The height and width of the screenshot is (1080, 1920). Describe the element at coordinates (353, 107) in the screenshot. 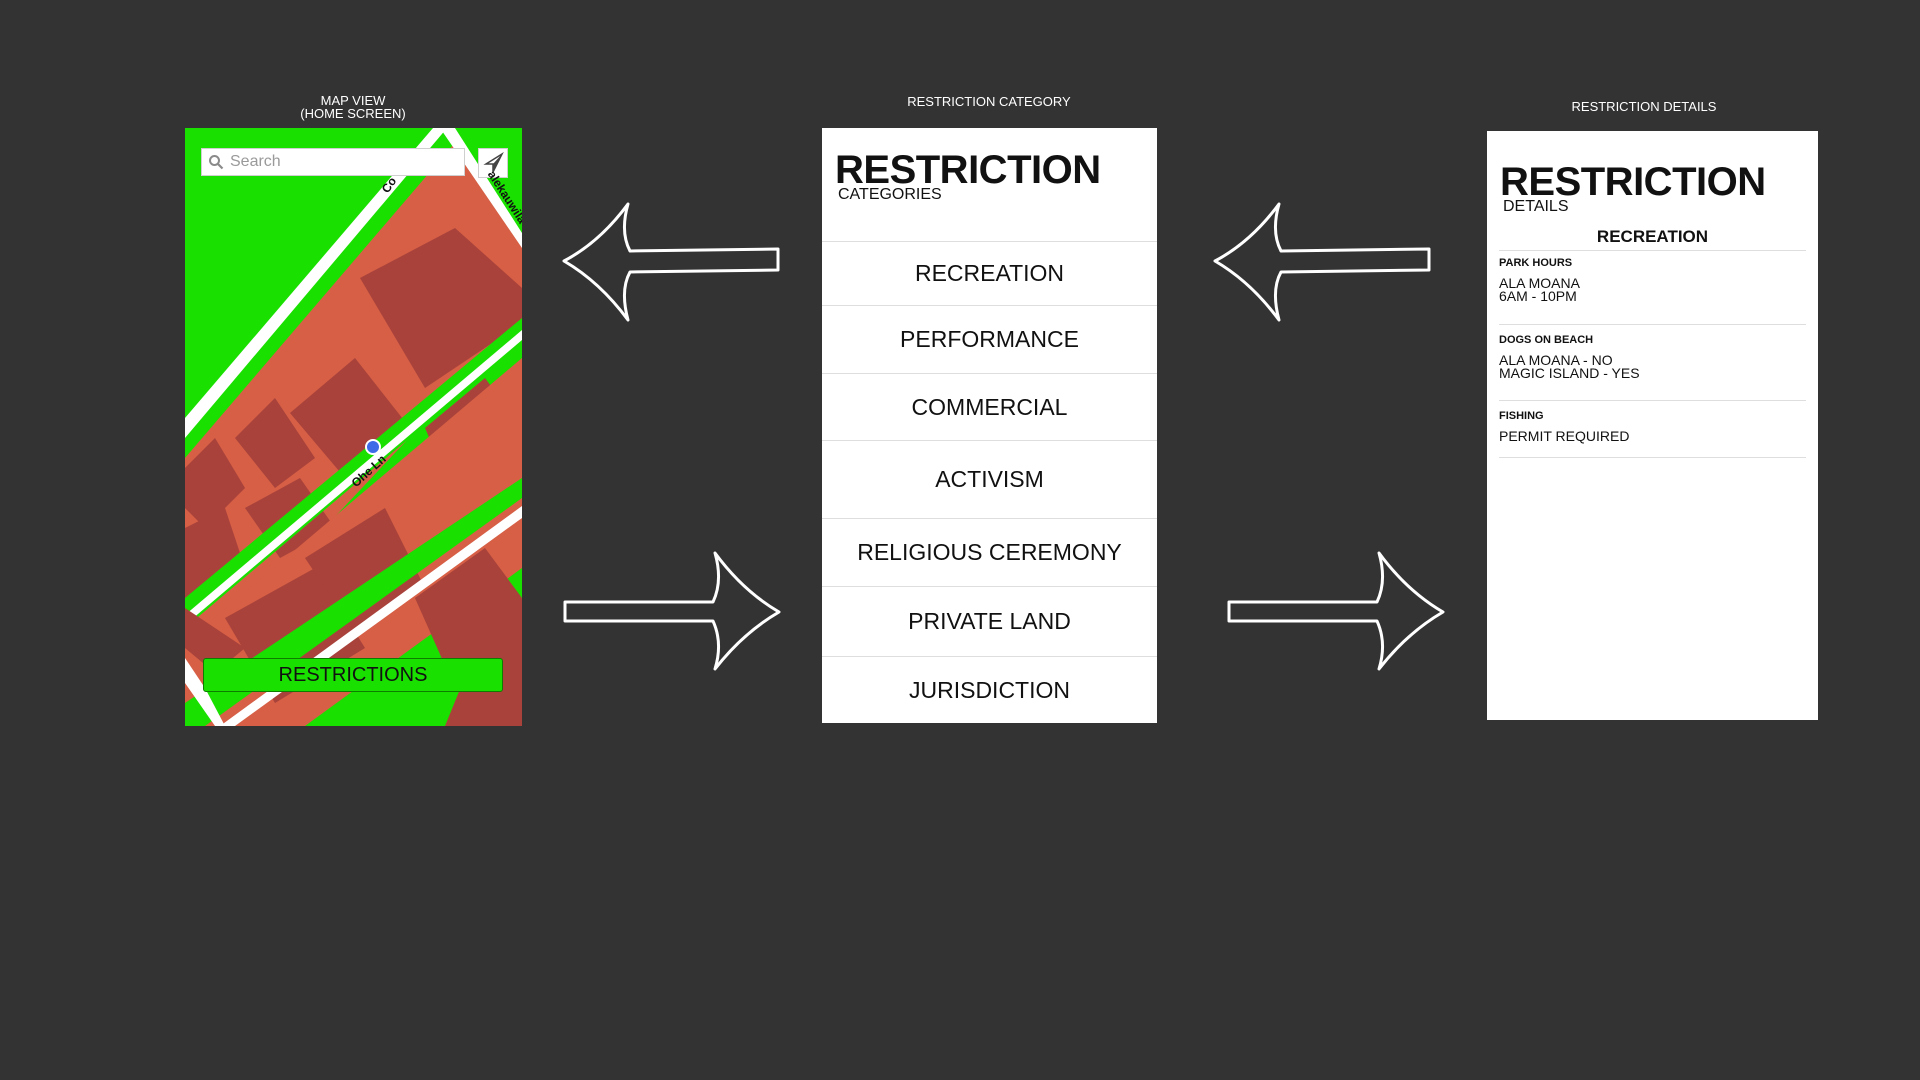

I see `map-view-caption: MAP VIEW (HOME SCREEN)` at that location.